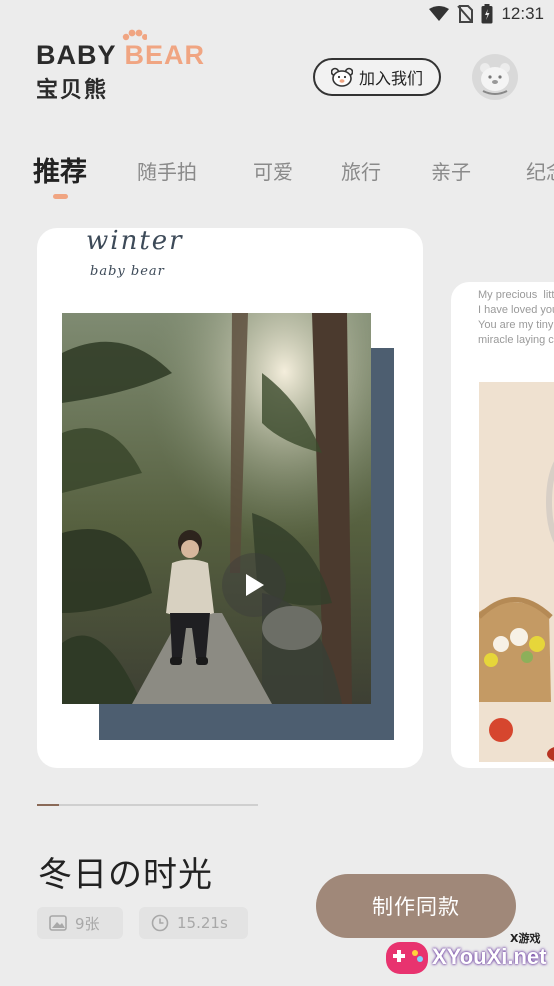 The width and height of the screenshot is (554, 986). What do you see at coordinates (451, 170) in the screenshot?
I see `tab-parent-child: 亲子` at bounding box center [451, 170].